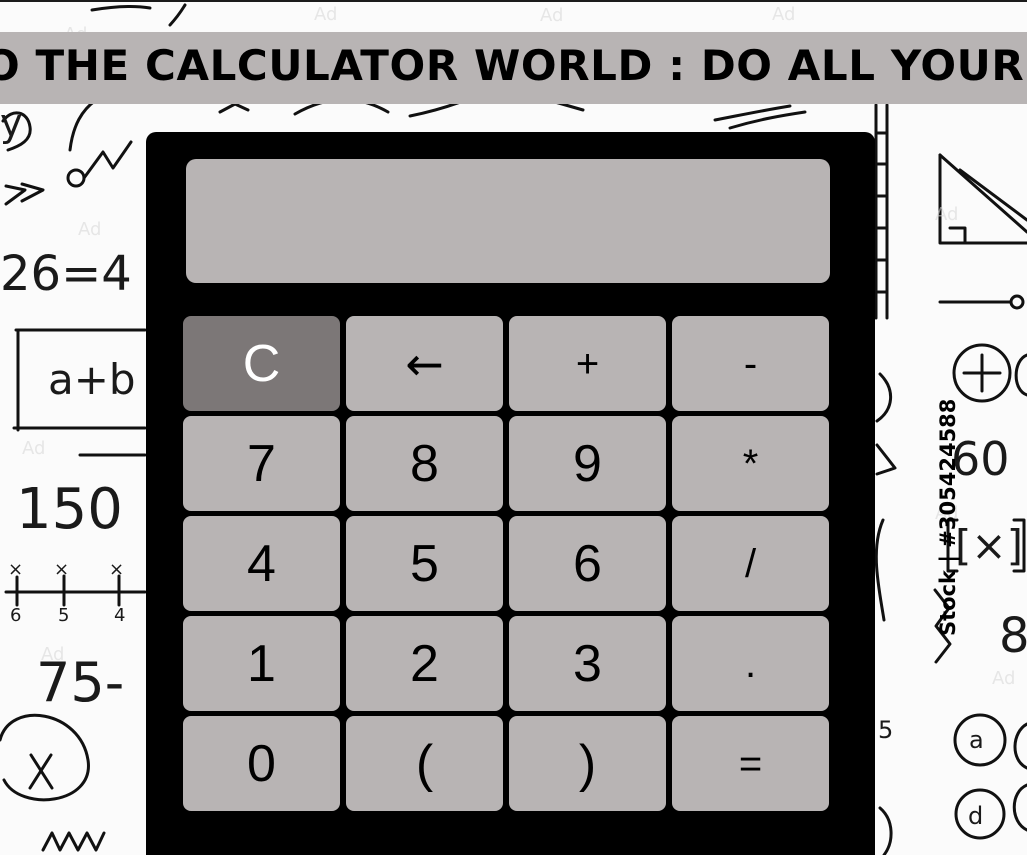 The width and height of the screenshot is (1027, 855). I want to click on minus-button: -, so click(750, 363).